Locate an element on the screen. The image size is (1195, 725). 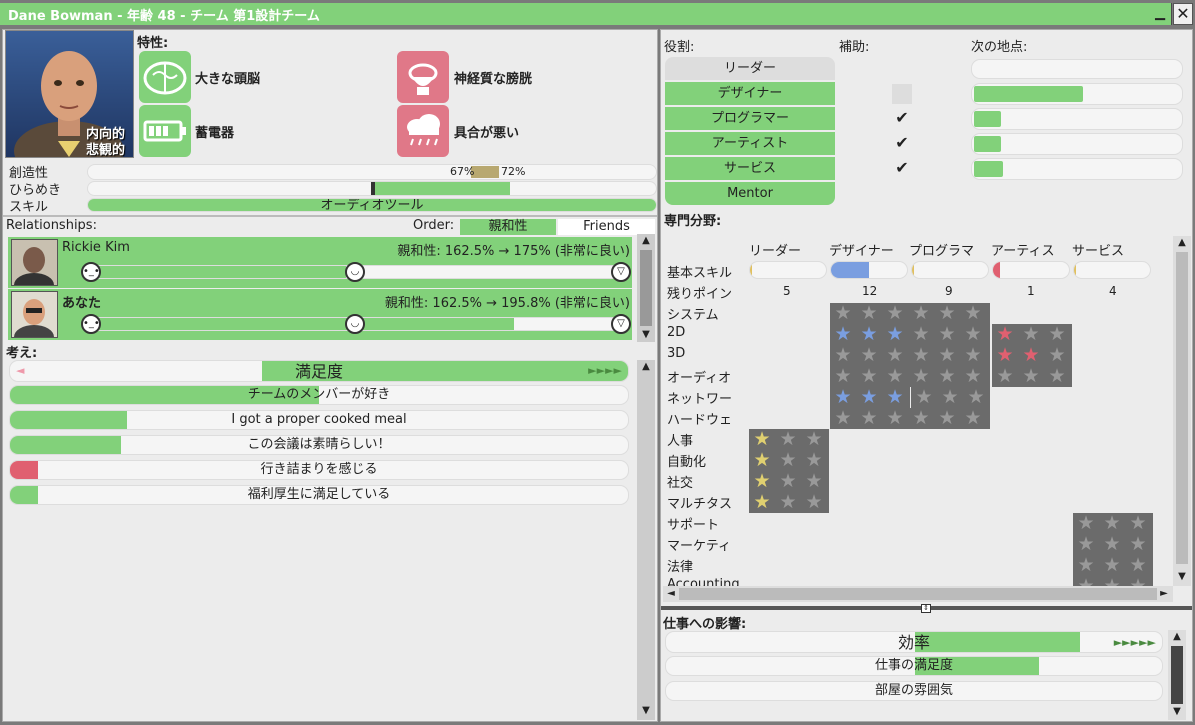
spec-row-label: マーケティ is located at coordinates (699, 546).